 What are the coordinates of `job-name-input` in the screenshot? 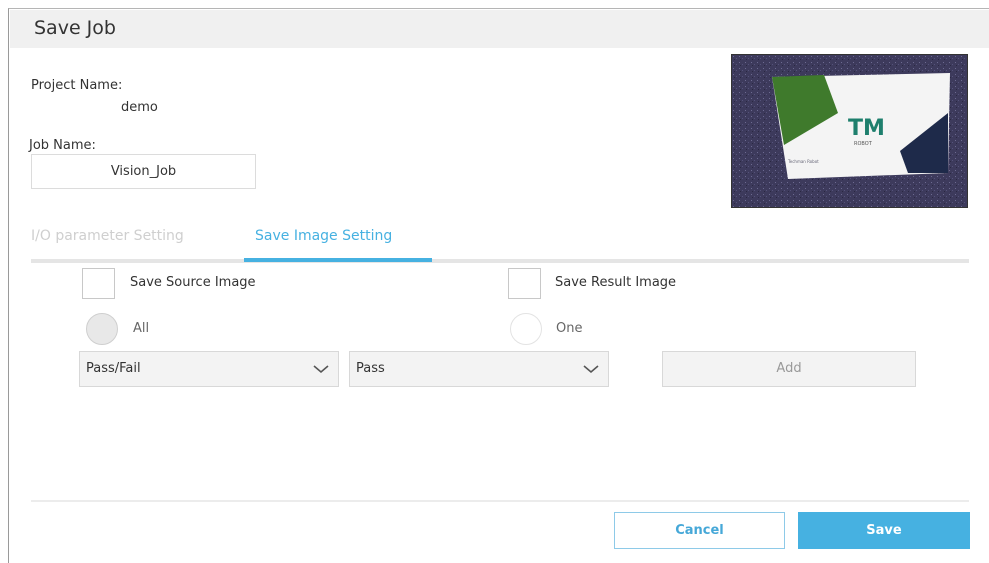 It's located at (143, 171).